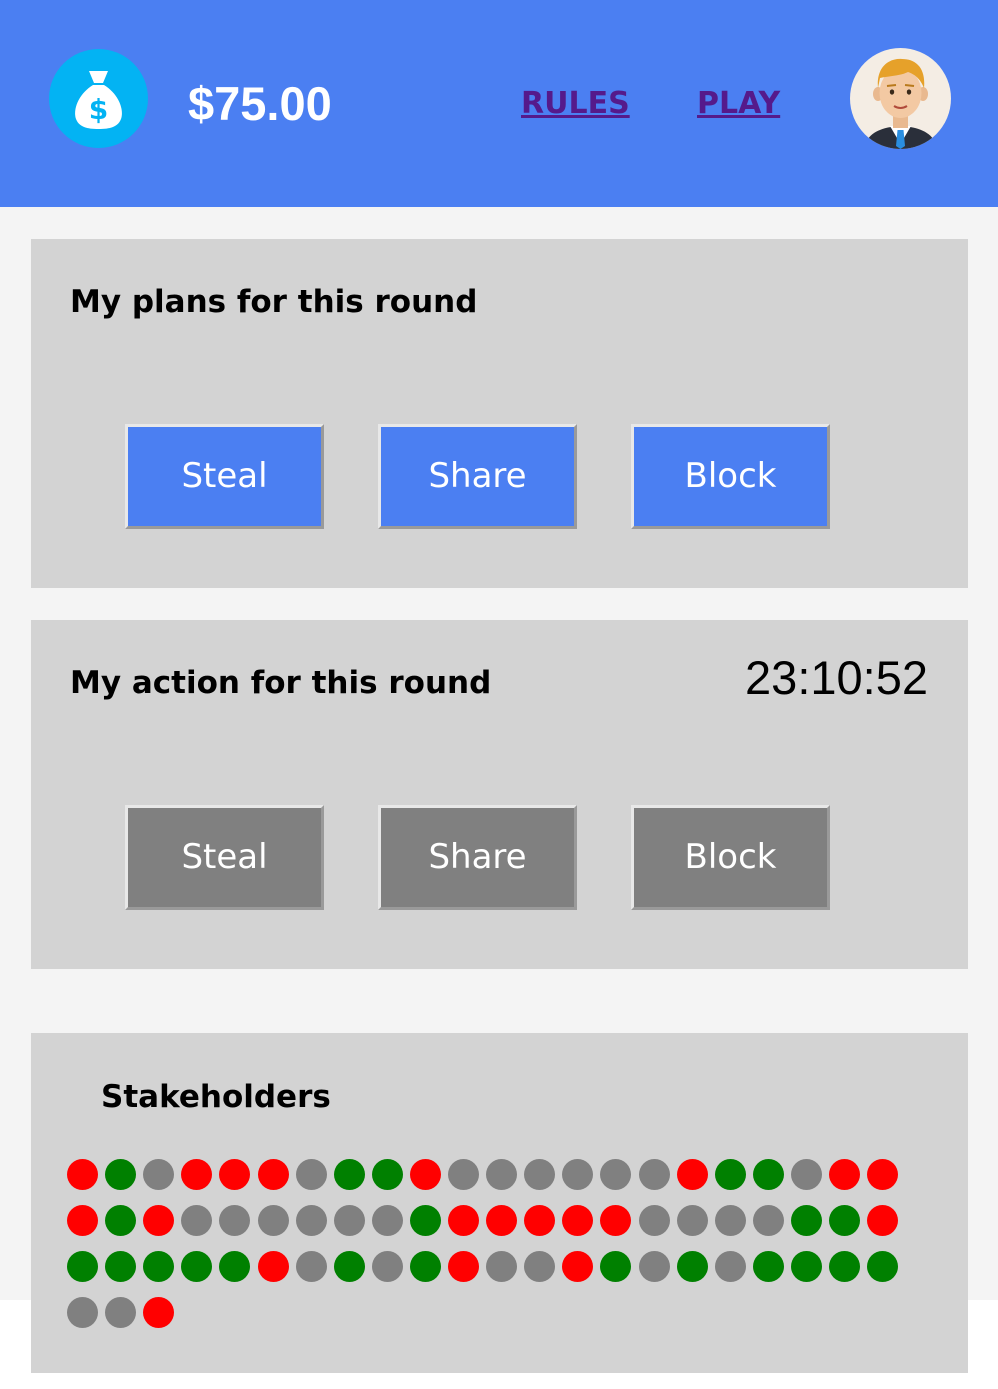  What do you see at coordinates (575, 104) in the screenshot?
I see `nav-rules-link: RULES` at bounding box center [575, 104].